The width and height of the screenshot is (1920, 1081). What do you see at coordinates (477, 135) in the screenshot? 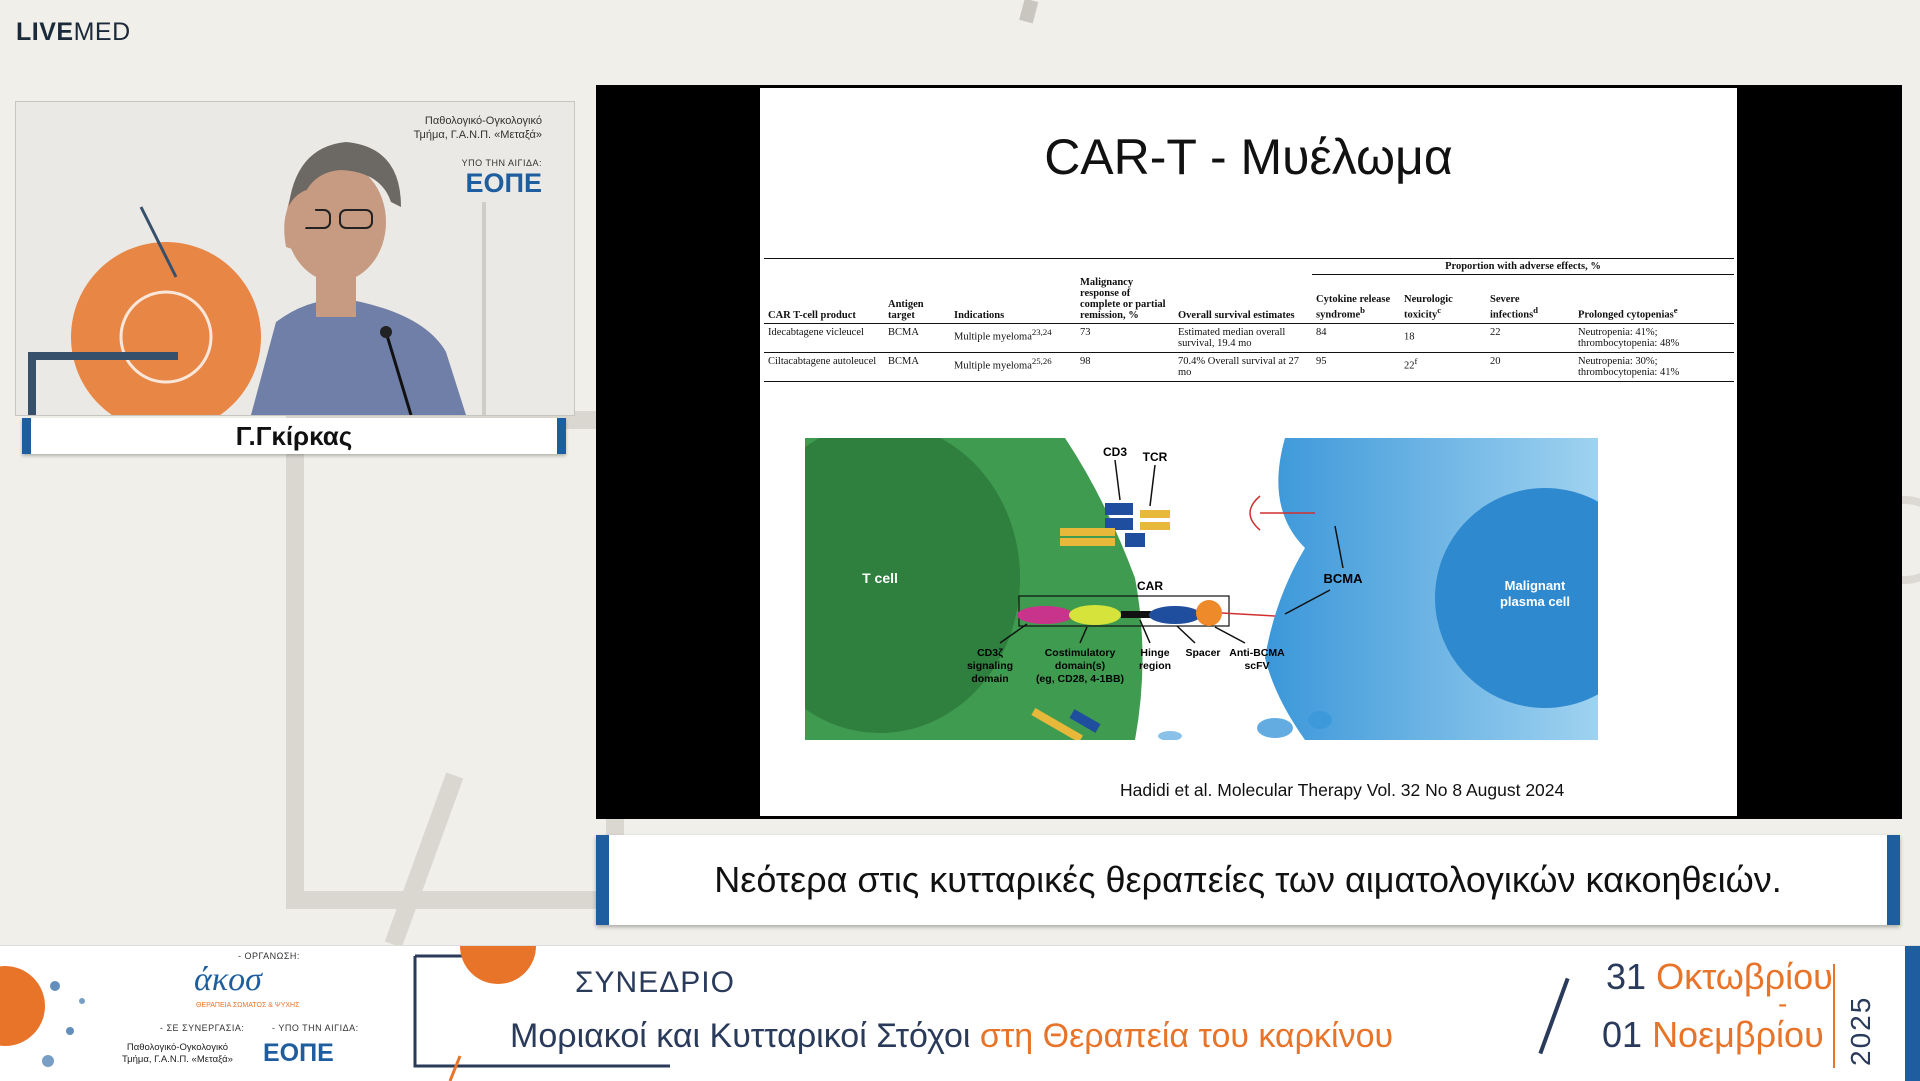
I see `backdrop-line: Τμήμα, Γ.Α.Ν.Π. «Μεταξά»` at bounding box center [477, 135].